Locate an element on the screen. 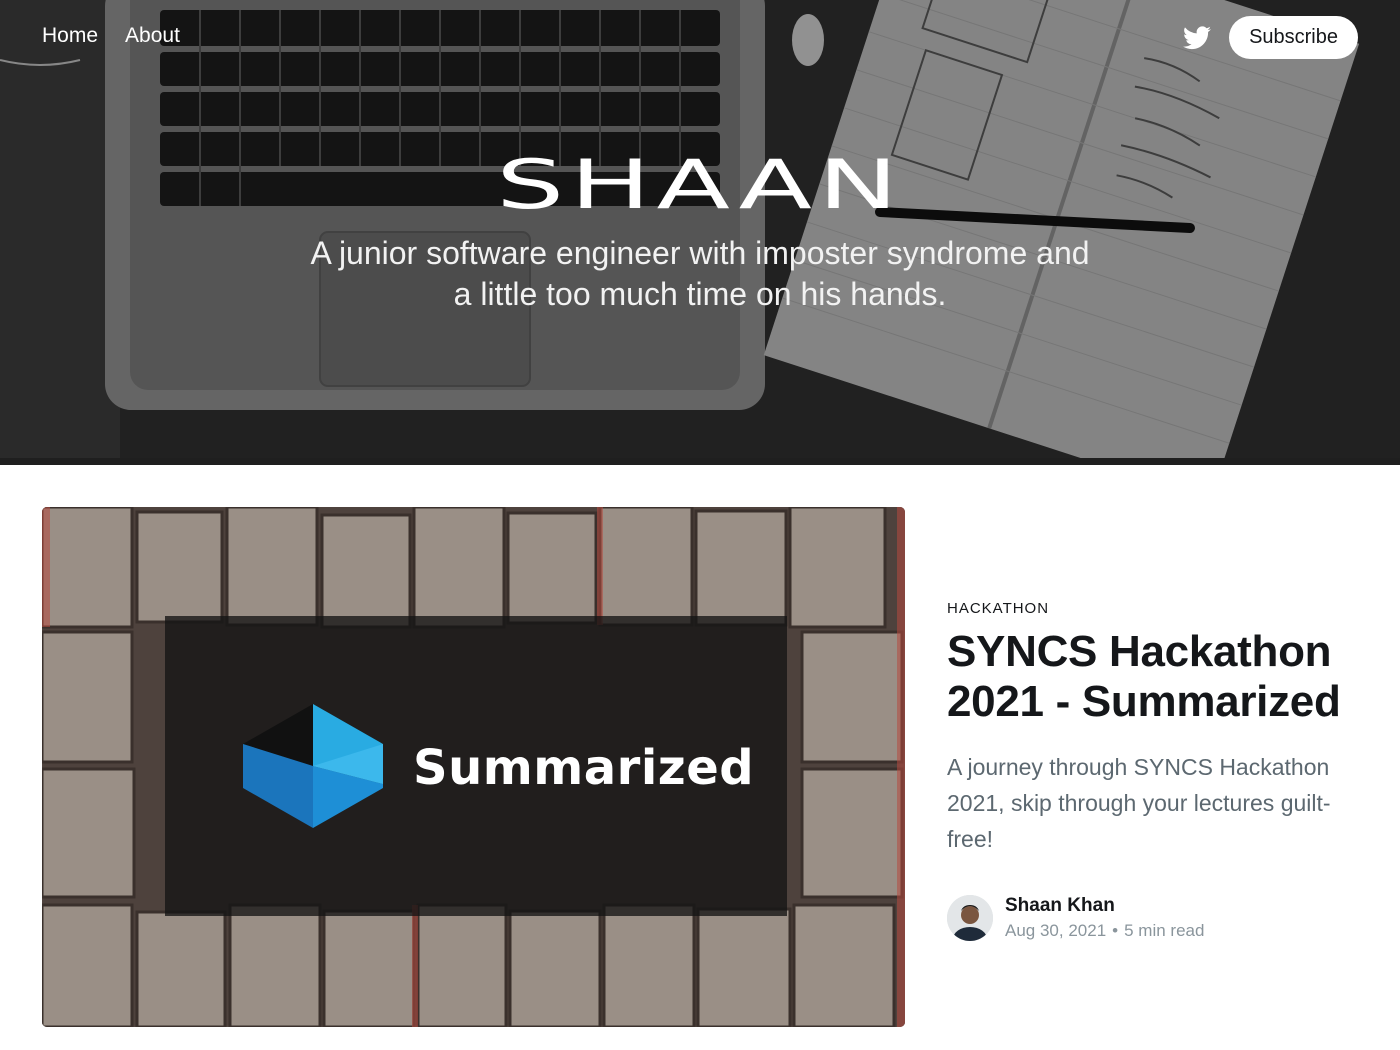 This screenshot has width=1400, height=1050. post-date: Aug 30, 2021 is located at coordinates (1056, 930).